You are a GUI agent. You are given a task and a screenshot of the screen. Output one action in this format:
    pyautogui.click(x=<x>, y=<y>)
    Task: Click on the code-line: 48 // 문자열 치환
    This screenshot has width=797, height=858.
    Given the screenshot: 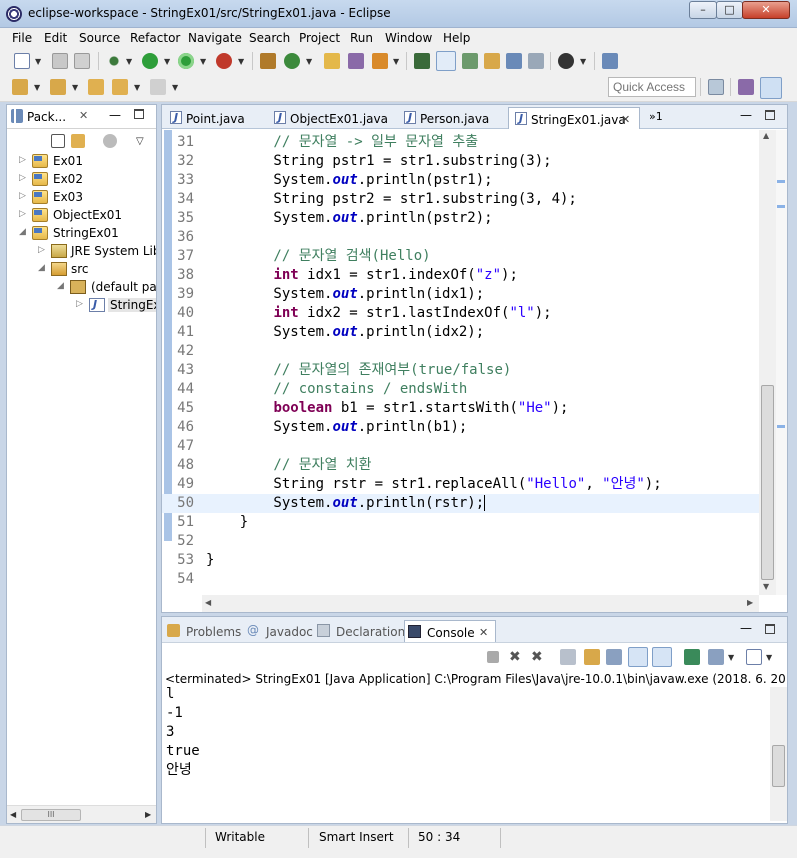 What is the action you would take?
    pyautogui.click(x=460, y=465)
    